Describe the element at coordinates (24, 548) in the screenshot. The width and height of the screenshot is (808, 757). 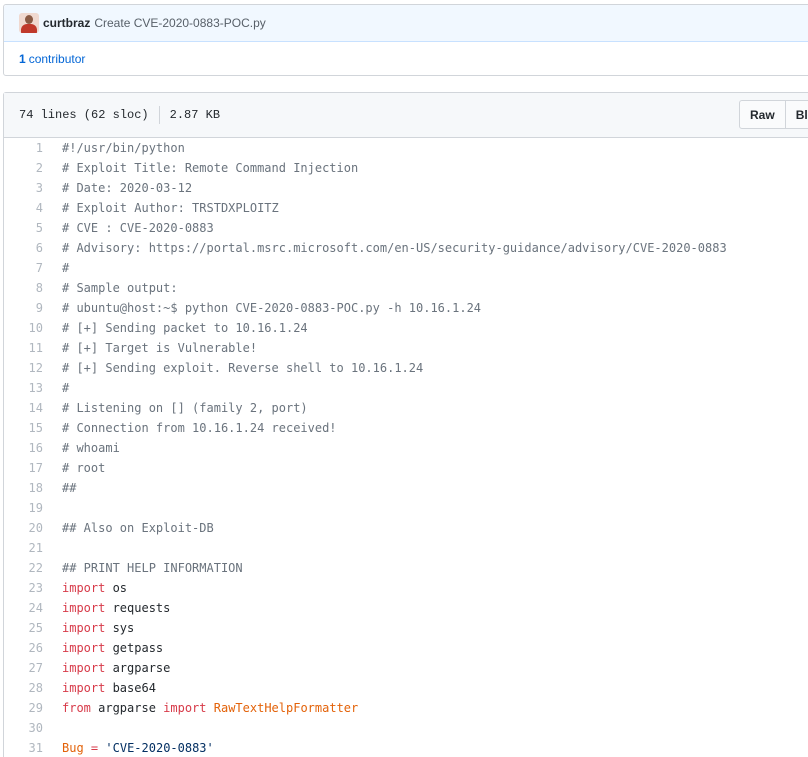
I see `line-number: 21` at that location.